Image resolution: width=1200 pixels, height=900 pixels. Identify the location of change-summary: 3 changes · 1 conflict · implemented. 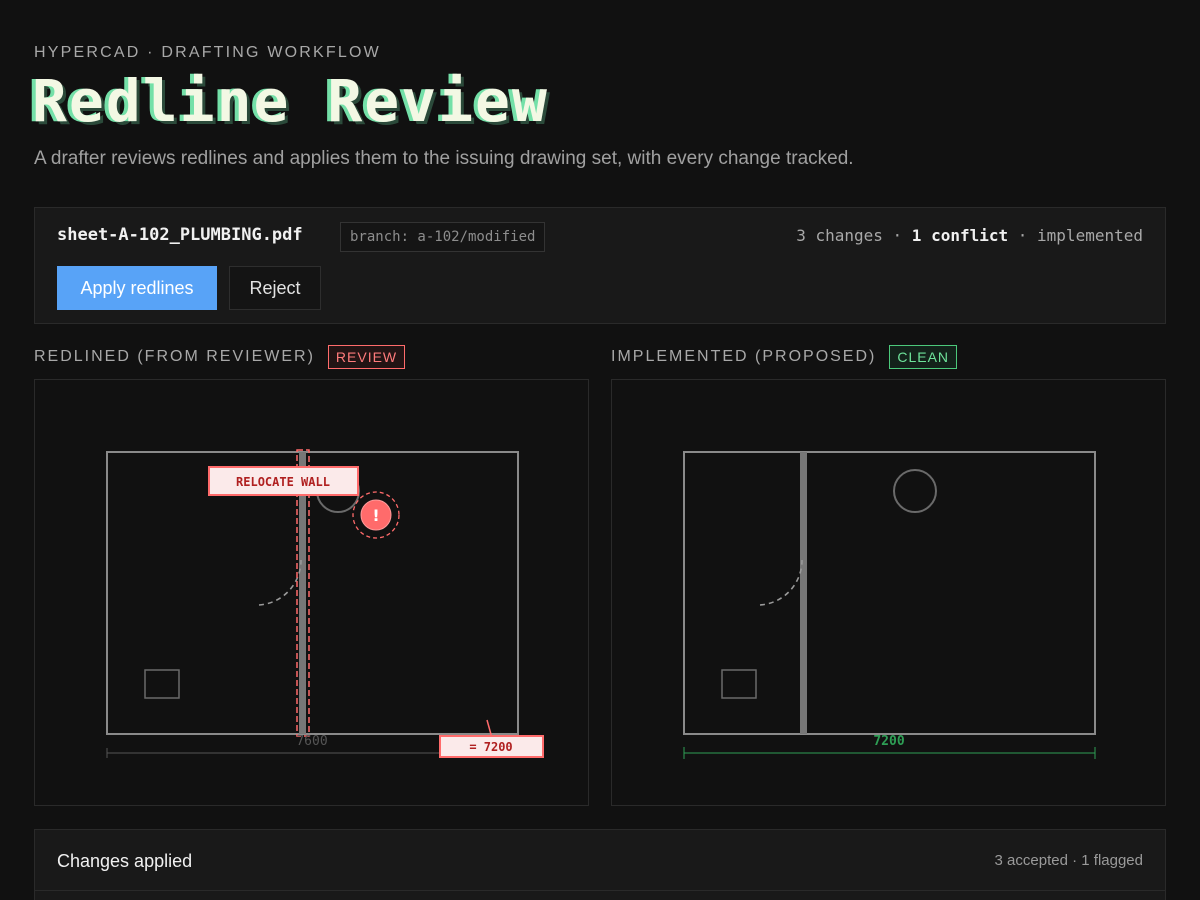
(969, 235).